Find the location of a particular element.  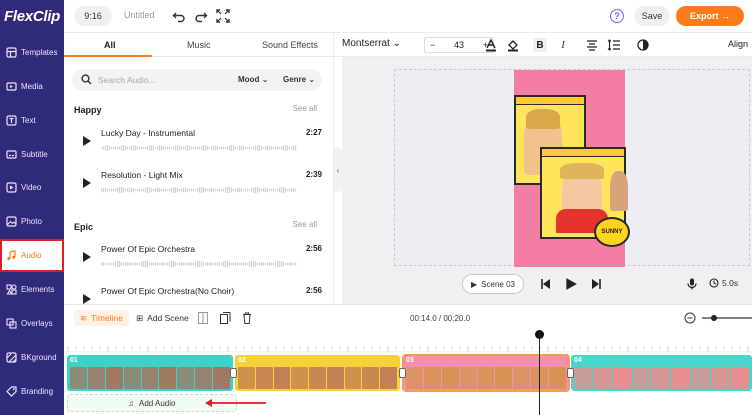

fullscreen-icon is located at coordinates (223, 16).